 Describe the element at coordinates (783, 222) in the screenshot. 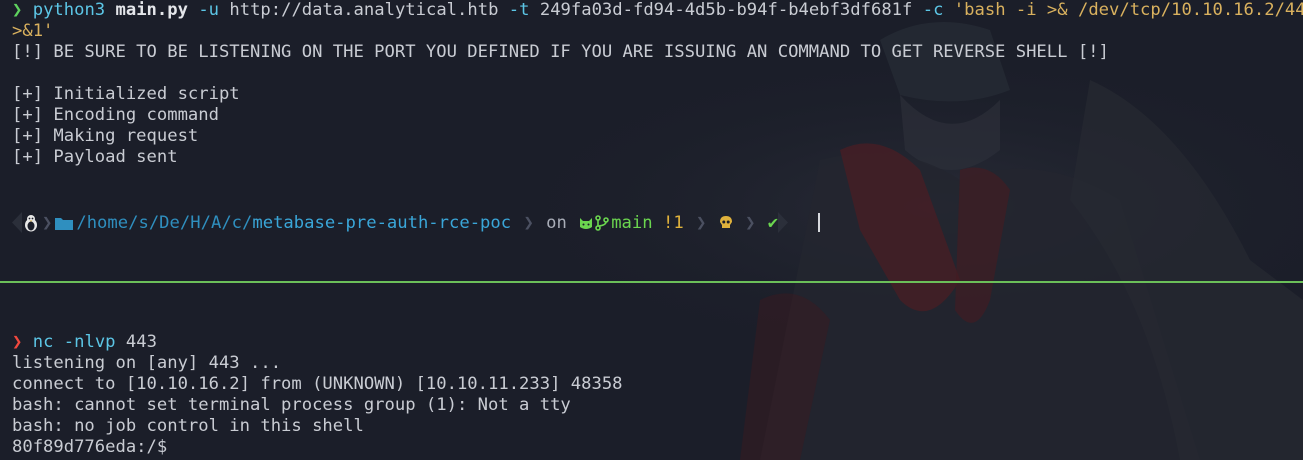

I see `prompt-end-cap-icon` at that location.